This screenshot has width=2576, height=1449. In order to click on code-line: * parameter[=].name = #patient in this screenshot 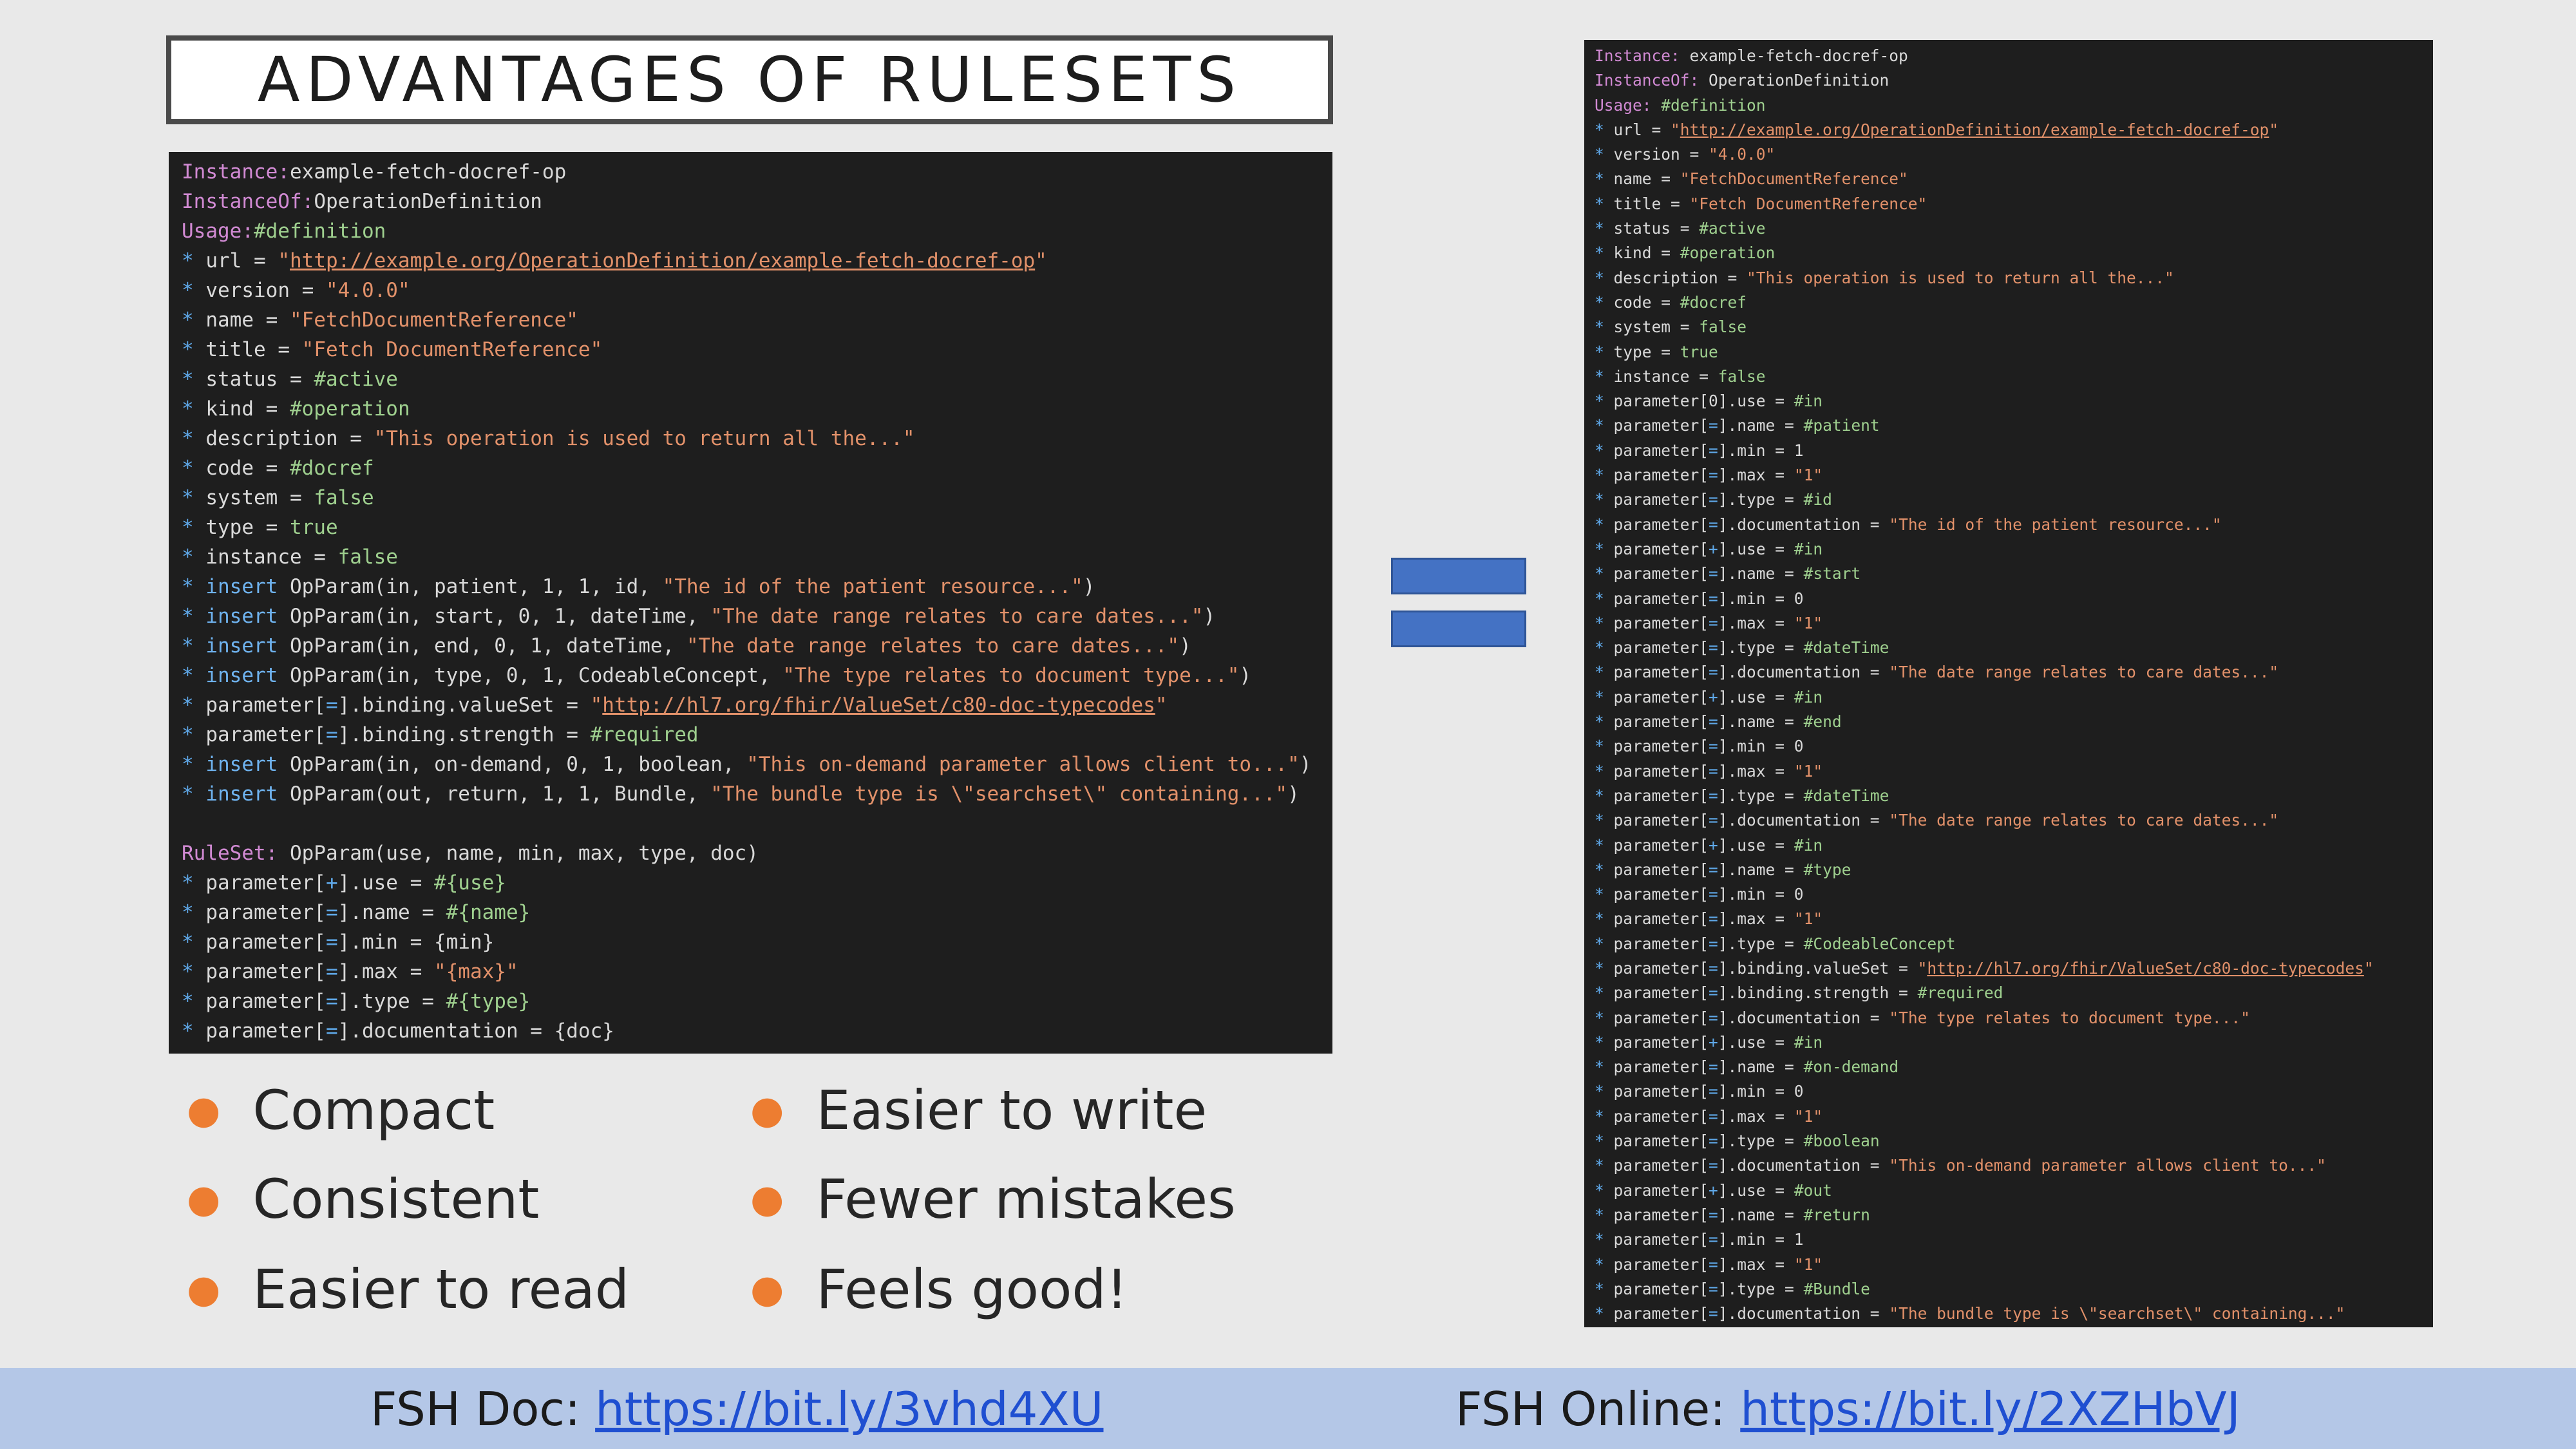, I will do `click(1737, 426)`.